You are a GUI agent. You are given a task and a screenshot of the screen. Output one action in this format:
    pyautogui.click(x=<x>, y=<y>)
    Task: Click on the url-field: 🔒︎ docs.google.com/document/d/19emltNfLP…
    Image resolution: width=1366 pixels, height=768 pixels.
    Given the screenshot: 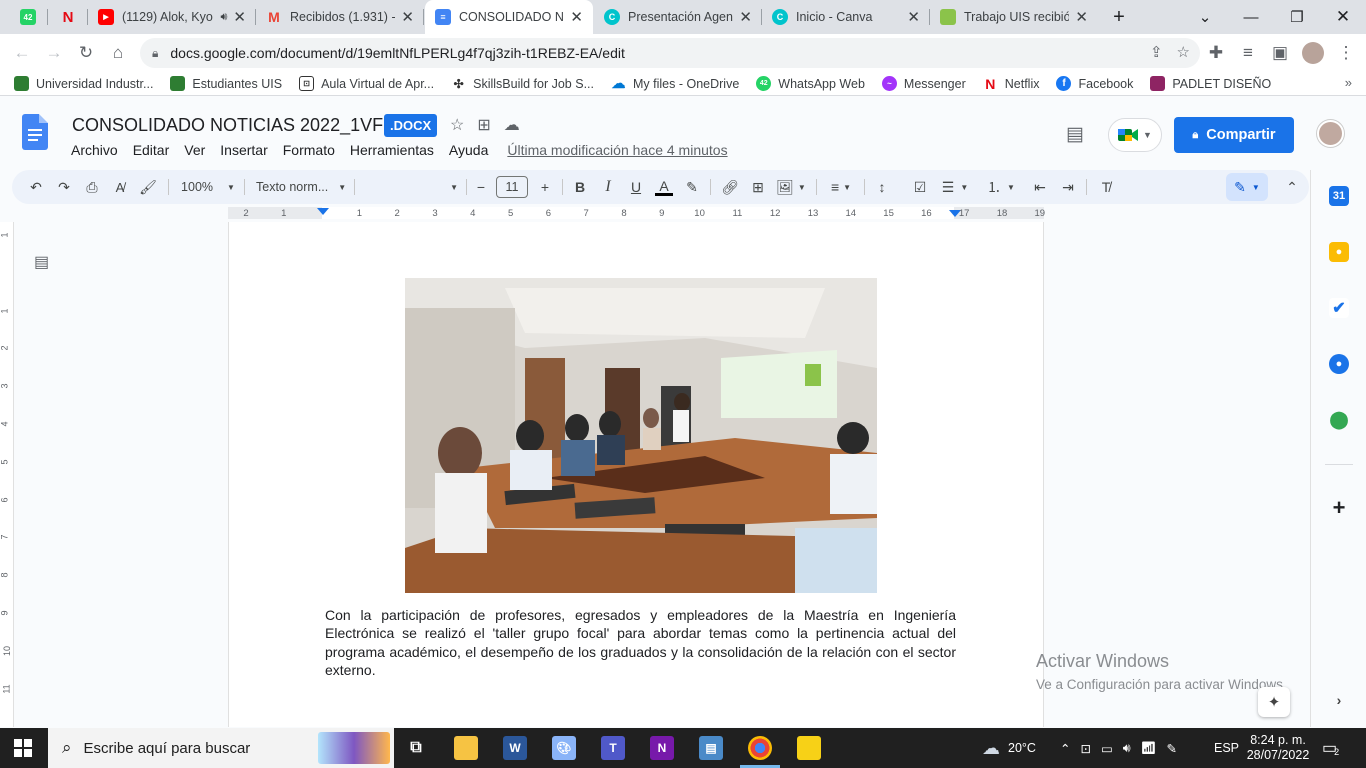 What is the action you would take?
    pyautogui.click(x=670, y=53)
    